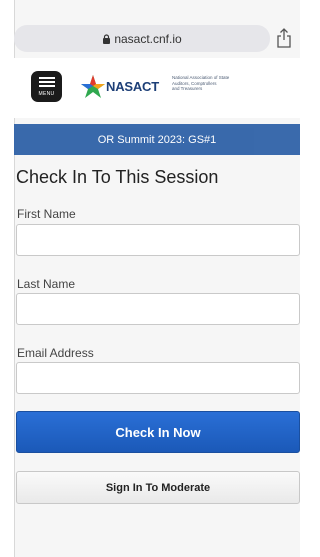 This screenshot has width=320, height=557. Describe the element at coordinates (157, 139) in the screenshot. I see `session-banner: OR Summit 2023: GS#1` at that location.